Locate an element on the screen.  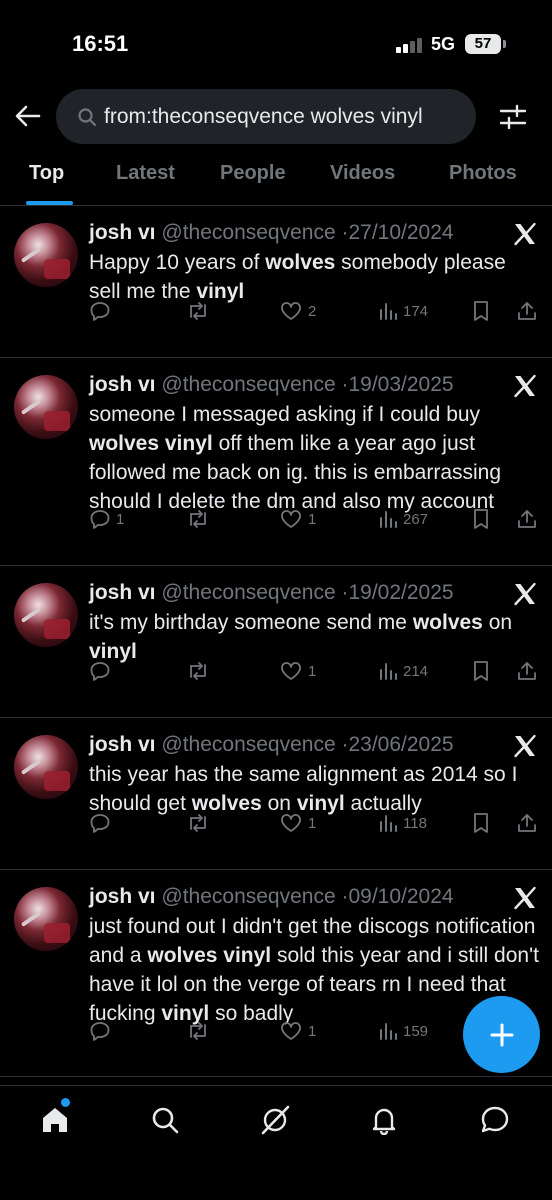
status-bar: 16:51 5G 57 is located at coordinates (276, 44).